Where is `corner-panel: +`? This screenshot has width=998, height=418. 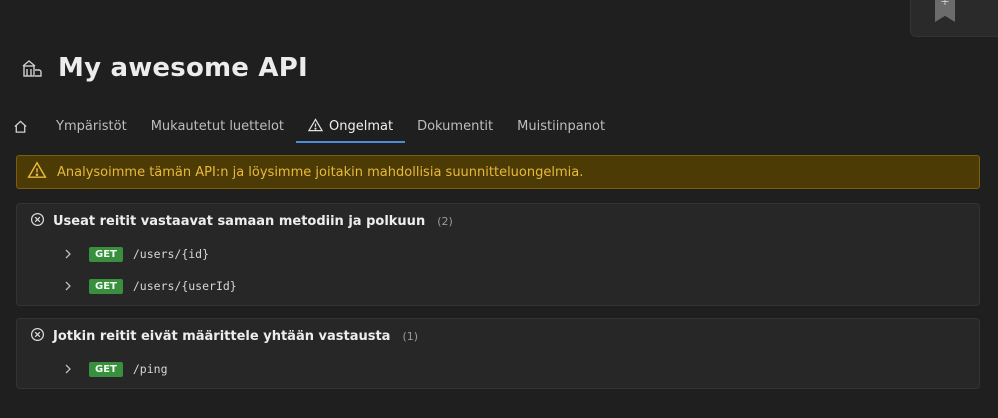
corner-panel: + is located at coordinates (954, 18).